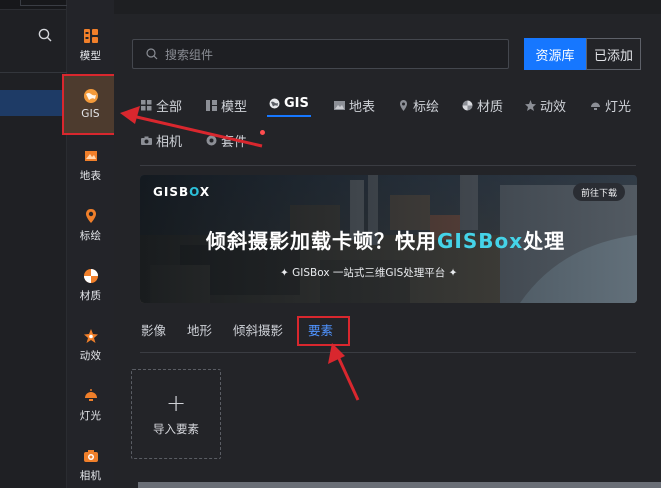 This screenshot has width=661, height=488. I want to click on category-all: 全部, so click(161, 105).